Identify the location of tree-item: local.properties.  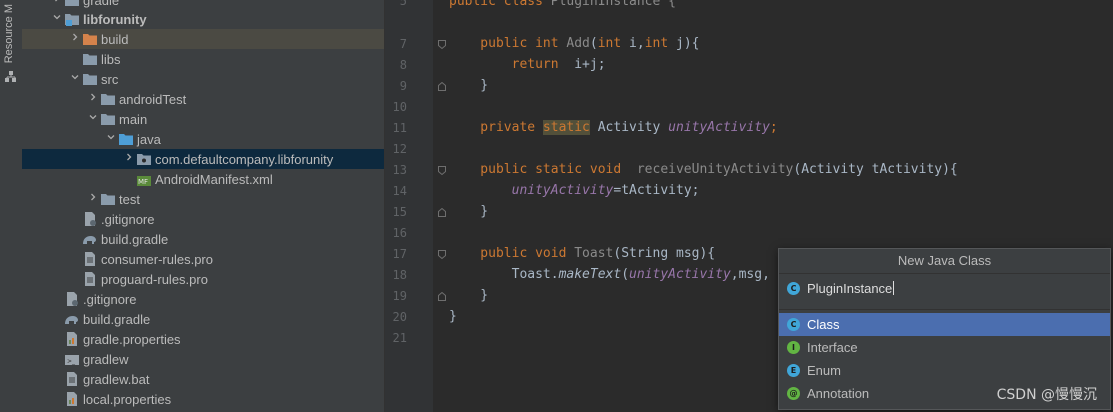
(203, 399).